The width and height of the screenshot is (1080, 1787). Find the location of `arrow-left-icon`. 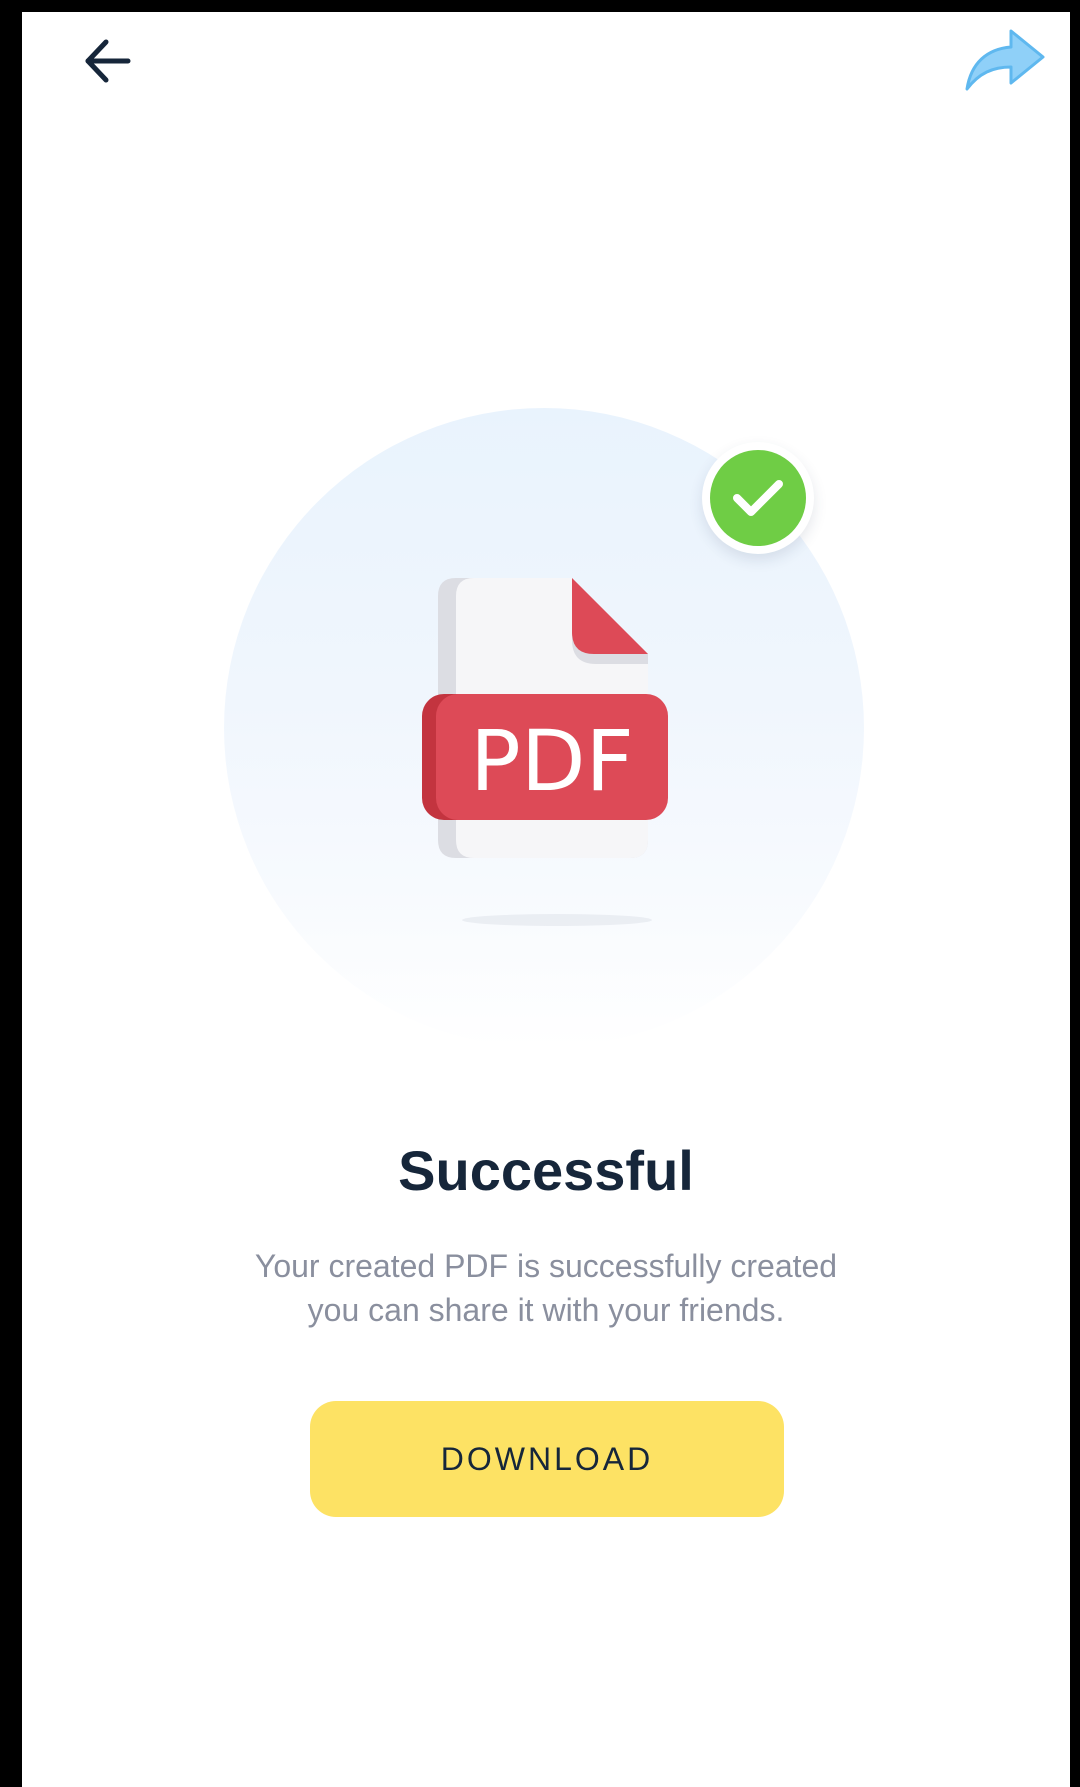

arrow-left-icon is located at coordinates (108, 61).